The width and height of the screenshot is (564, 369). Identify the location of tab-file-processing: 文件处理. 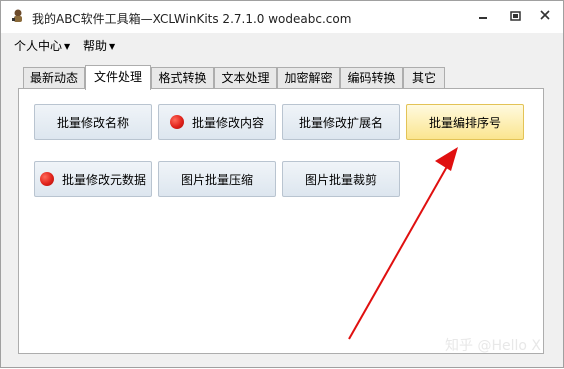
(118, 77).